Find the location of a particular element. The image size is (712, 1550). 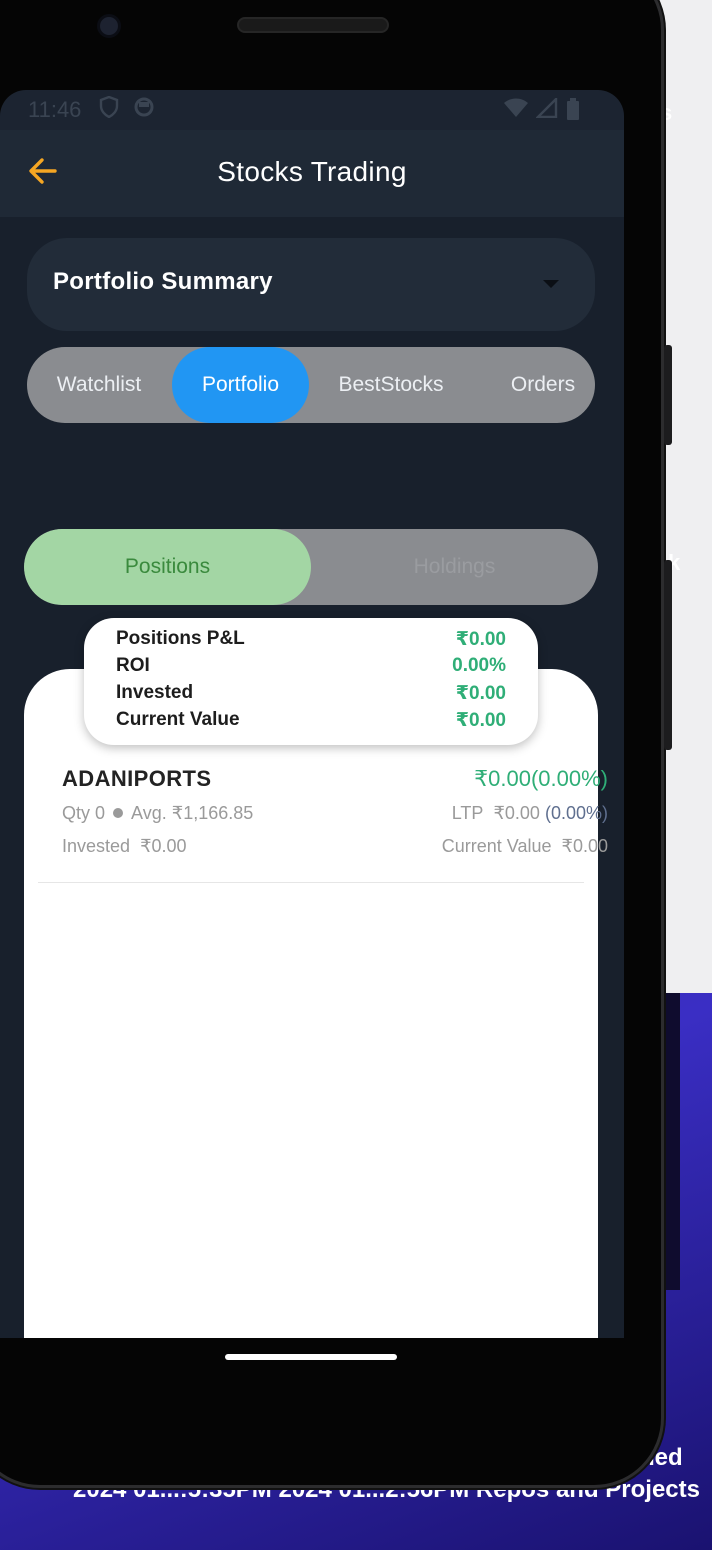

home-gesture-bar is located at coordinates (311, 1357).